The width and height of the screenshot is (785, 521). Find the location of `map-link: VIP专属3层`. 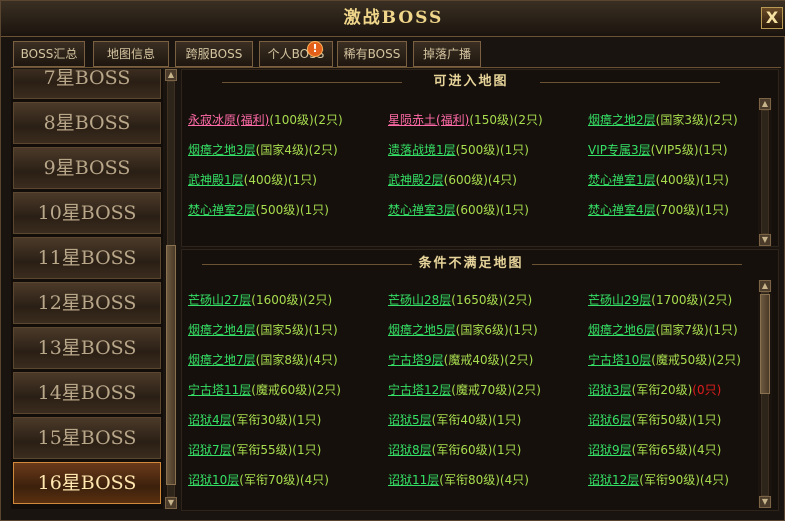

map-link: VIP专属3层 is located at coordinates (619, 150).